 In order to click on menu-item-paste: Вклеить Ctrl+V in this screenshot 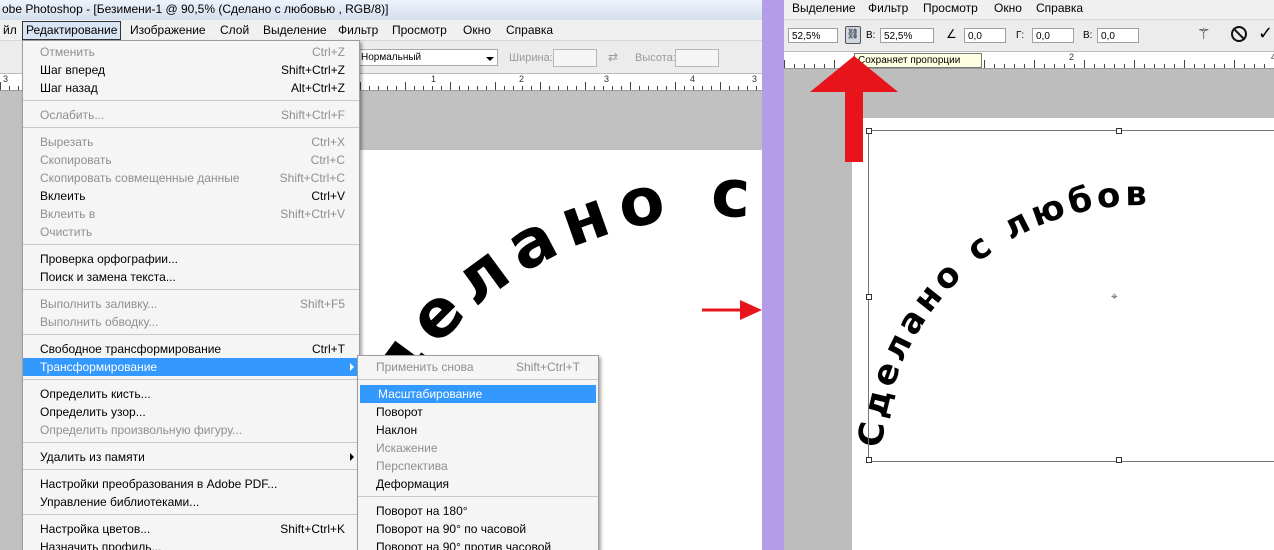, I will do `click(191, 196)`.